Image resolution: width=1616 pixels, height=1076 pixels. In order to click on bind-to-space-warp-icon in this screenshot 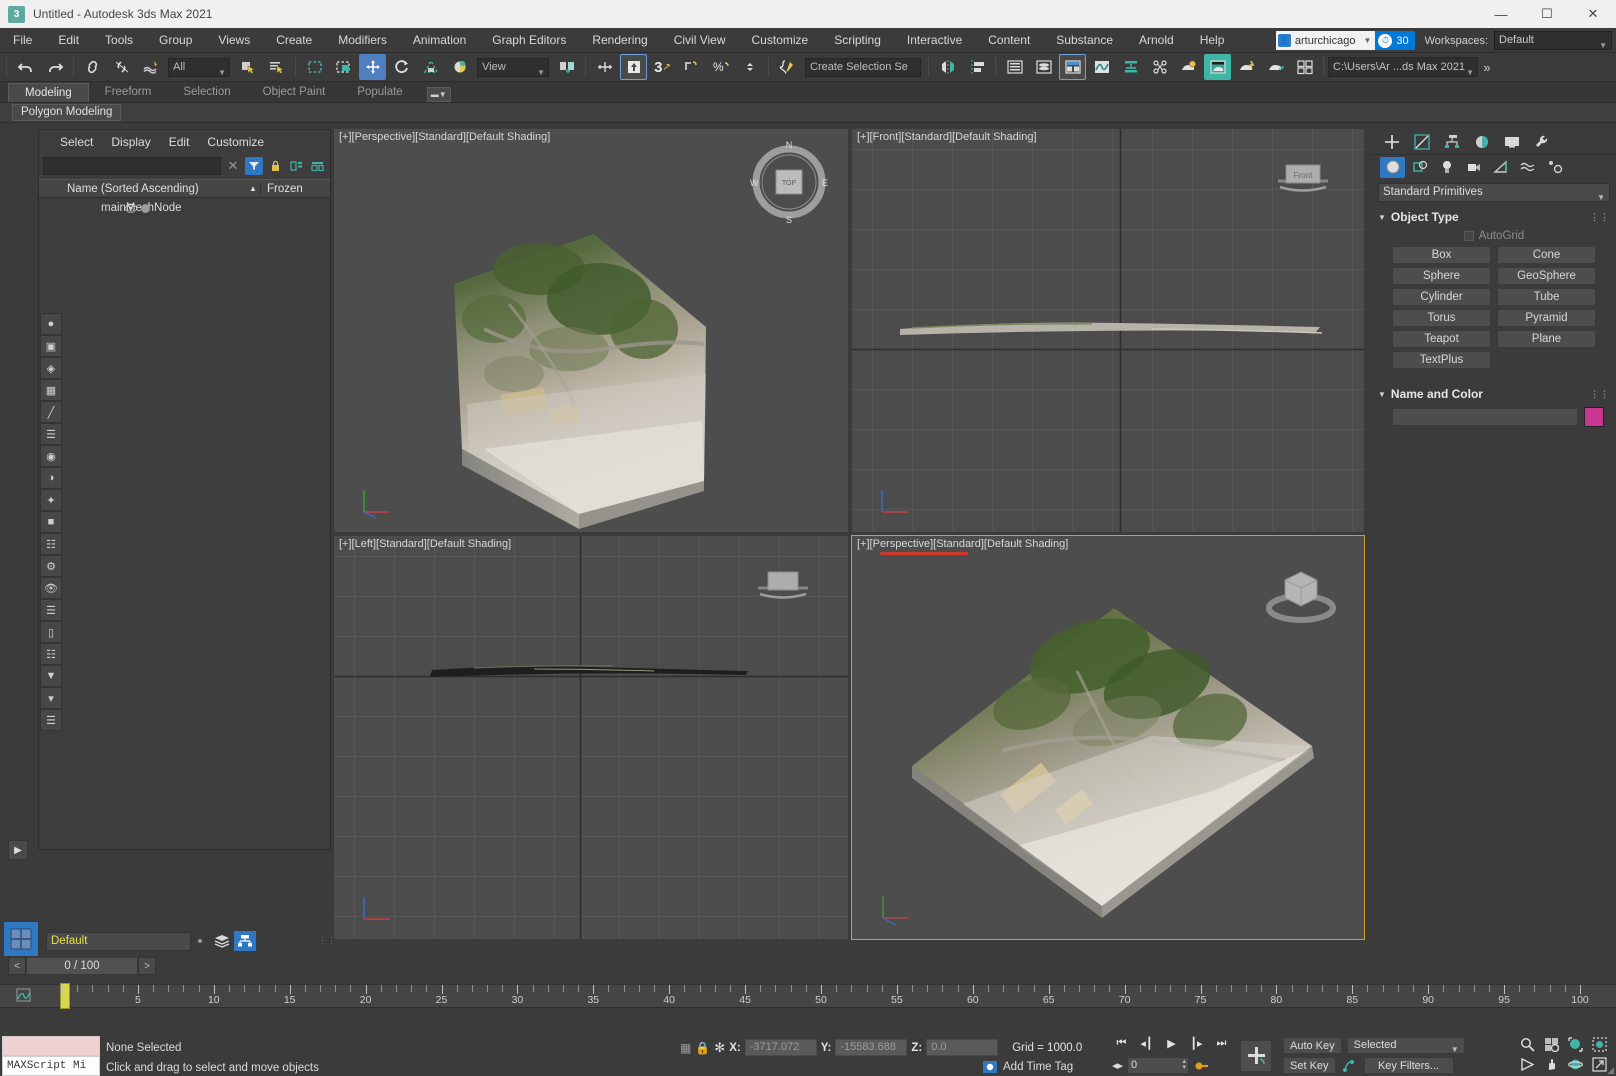, I will do `click(150, 67)`.